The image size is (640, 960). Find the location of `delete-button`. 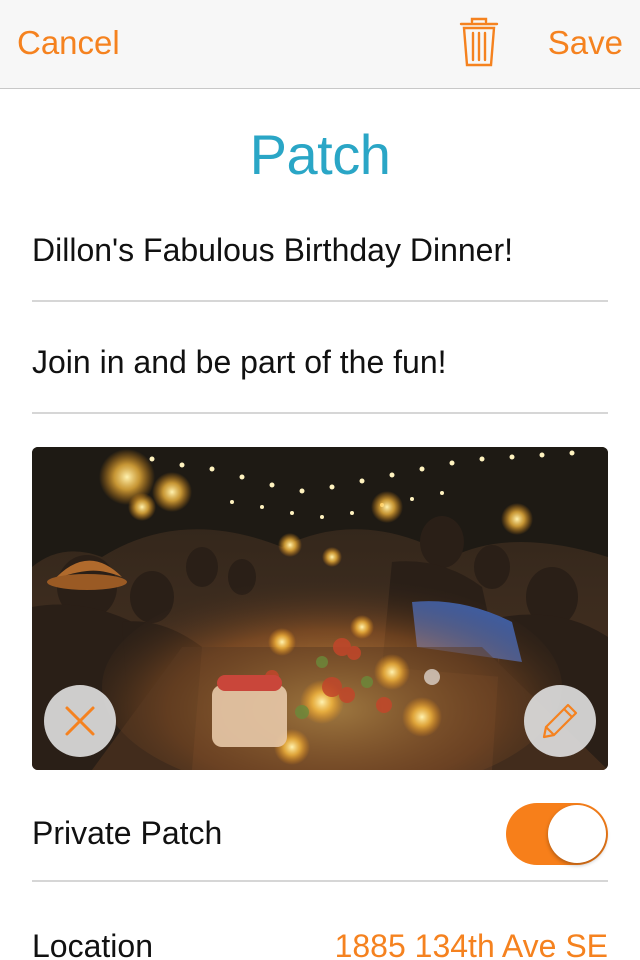

delete-button is located at coordinates (479, 42).